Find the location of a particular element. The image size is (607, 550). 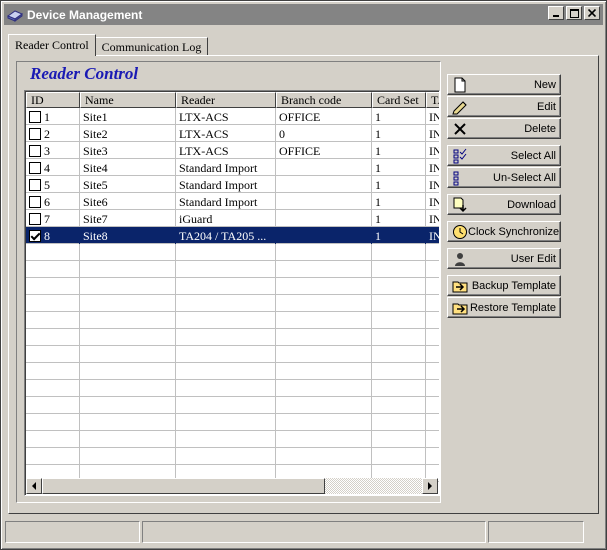

table-row: 7 Site7 iGuard 1 IN is located at coordinates (232, 218).